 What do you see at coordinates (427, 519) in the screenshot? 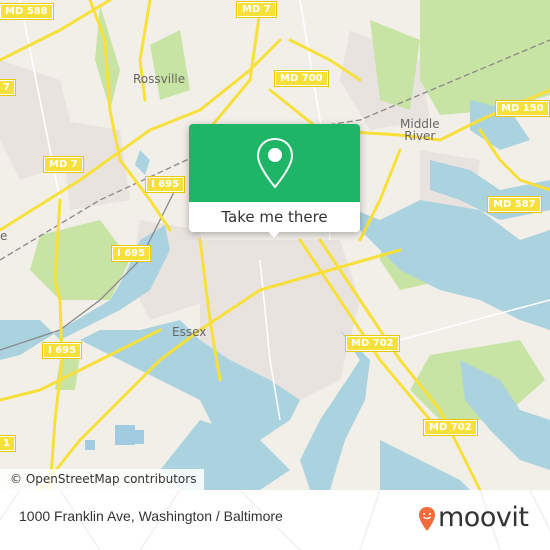
I see `moovit-smiley-pin-icon` at bounding box center [427, 519].